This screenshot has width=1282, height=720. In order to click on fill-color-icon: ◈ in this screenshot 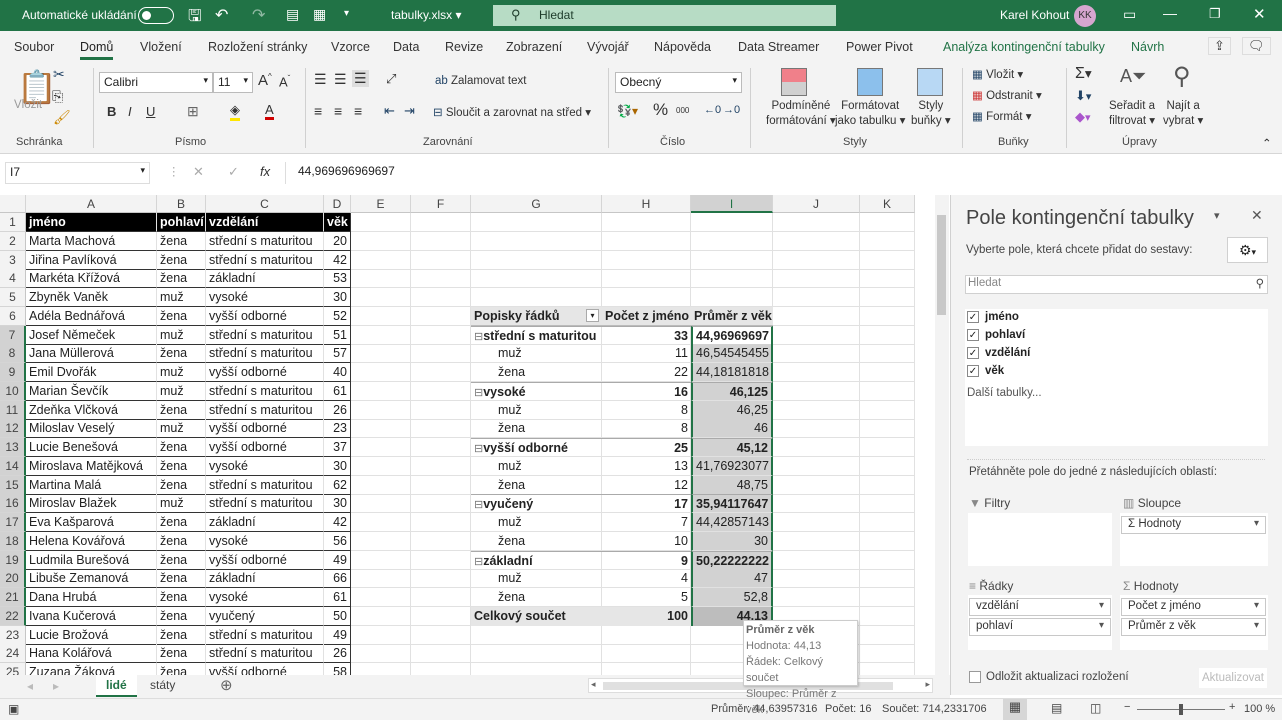, I will do `click(235, 111)`.